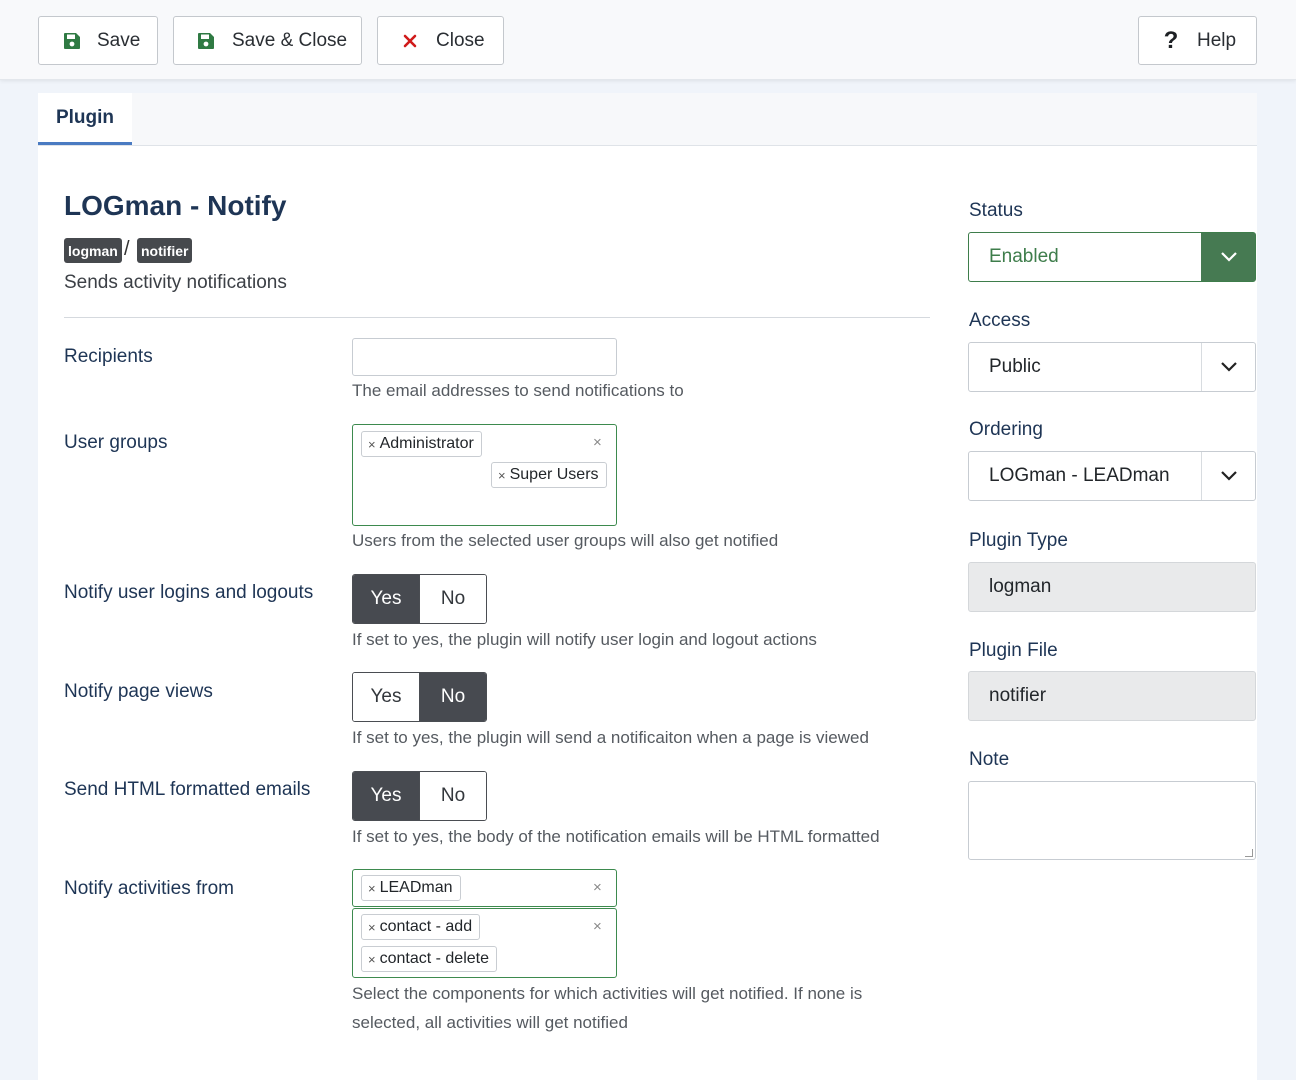 The height and width of the screenshot is (1080, 1296). What do you see at coordinates (453, 697) in the screenshot?
I see `notify-page-views-no: No` at bounding box center [453, 697].